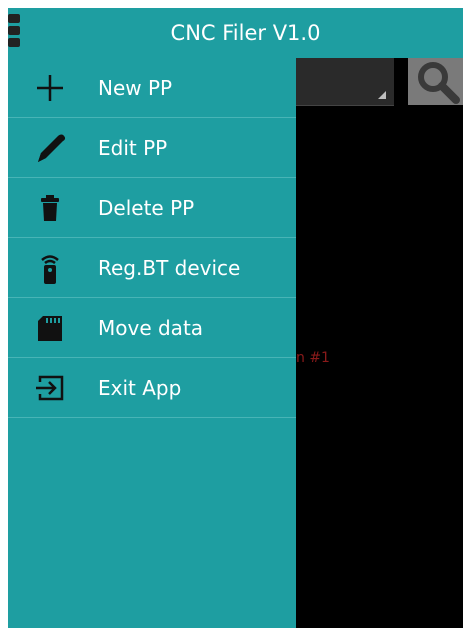 This screenshot has height=628, width=463. Describe the element at coordinates (50, 208) in the screenshot. I see `trash-icon` at that location.